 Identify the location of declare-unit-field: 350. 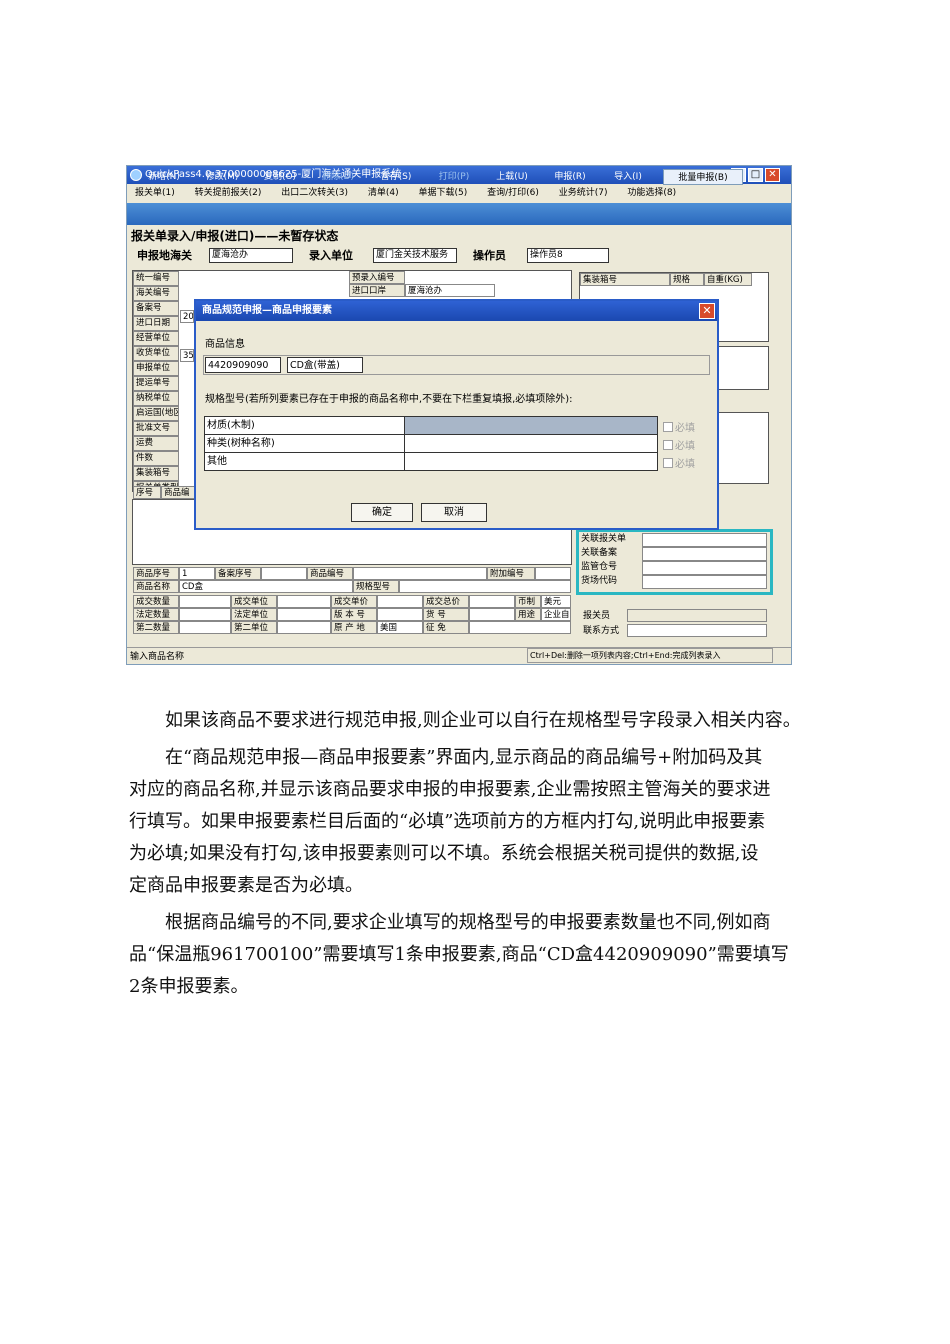
(187, 355).